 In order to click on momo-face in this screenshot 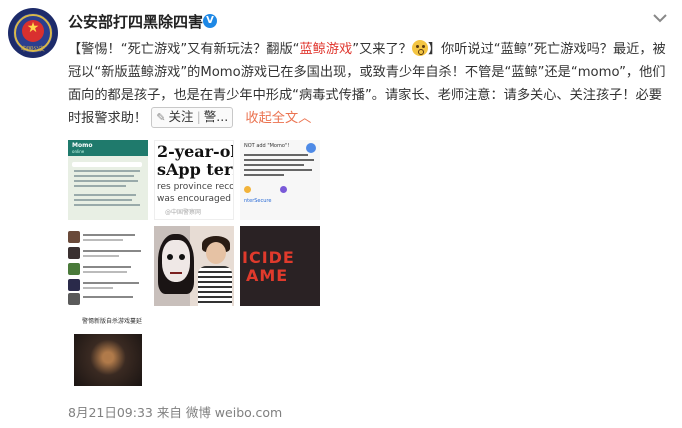, I will do `click(176, 261)`.